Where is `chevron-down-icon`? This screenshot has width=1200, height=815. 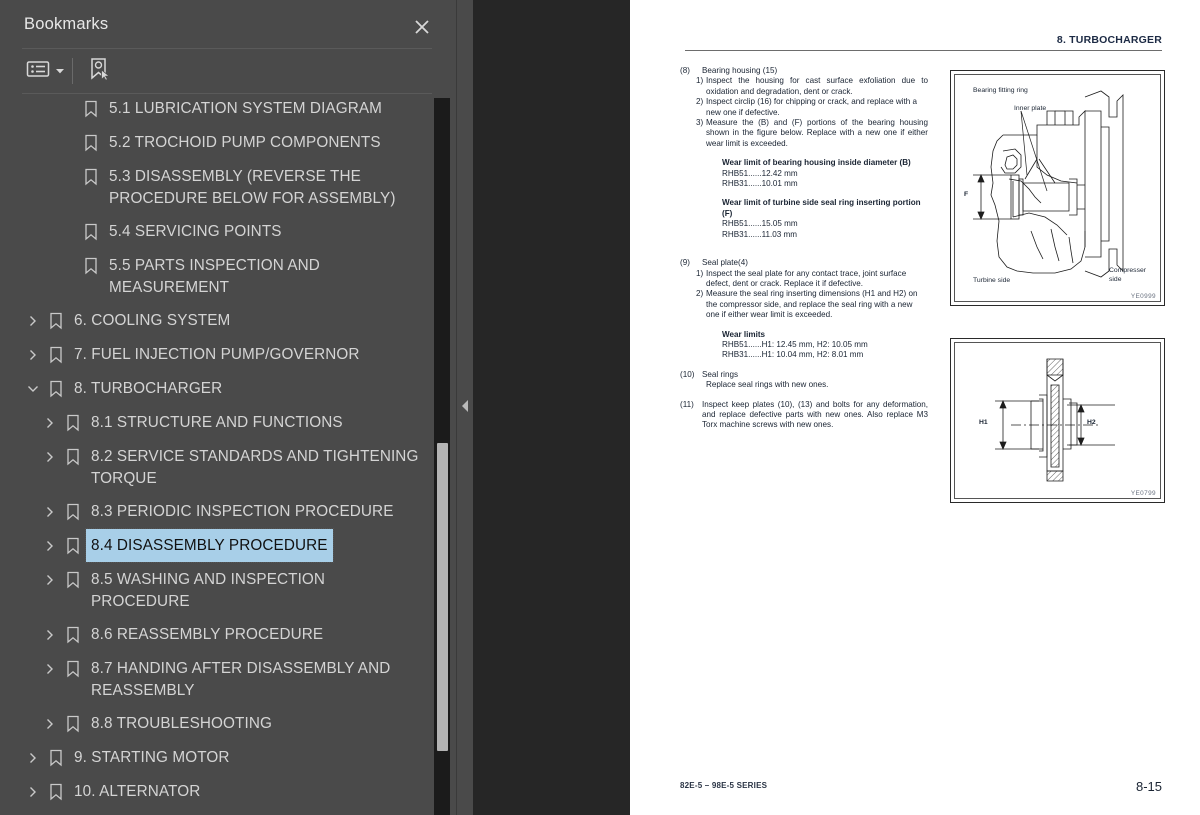
chevron-down-icon is located at coordinates (33, 389).